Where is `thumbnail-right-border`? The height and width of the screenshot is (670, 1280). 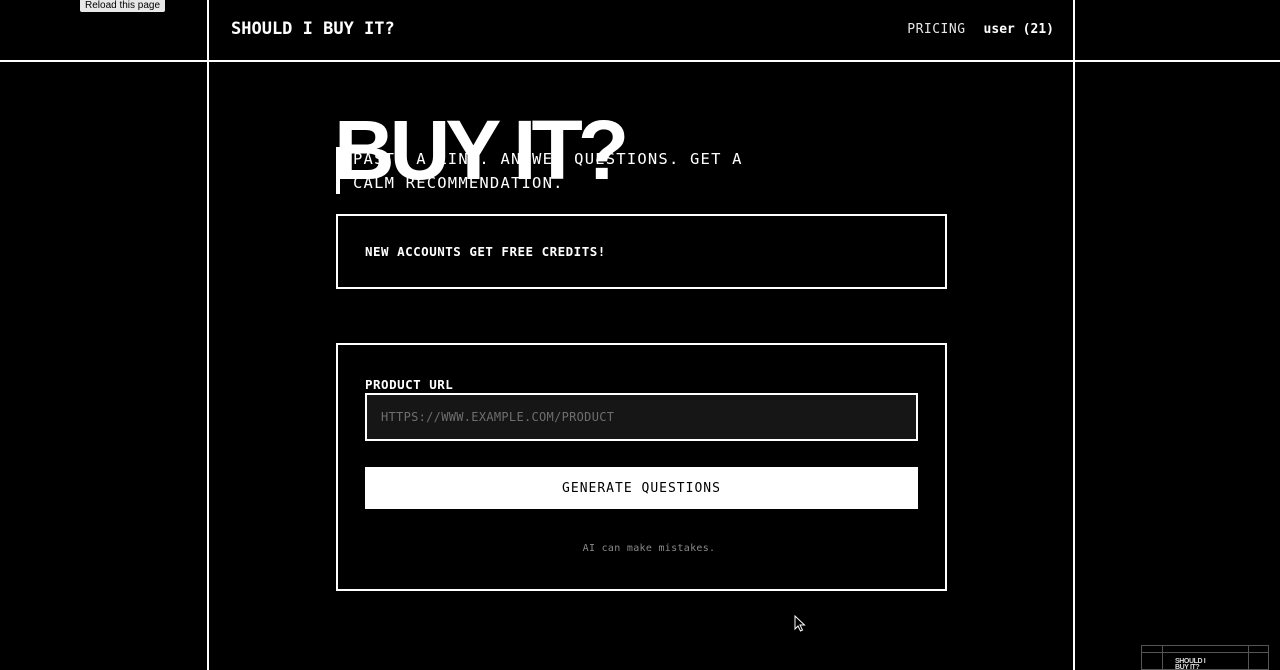
thumbnail-right-border is located at coordinates (1248, 657).